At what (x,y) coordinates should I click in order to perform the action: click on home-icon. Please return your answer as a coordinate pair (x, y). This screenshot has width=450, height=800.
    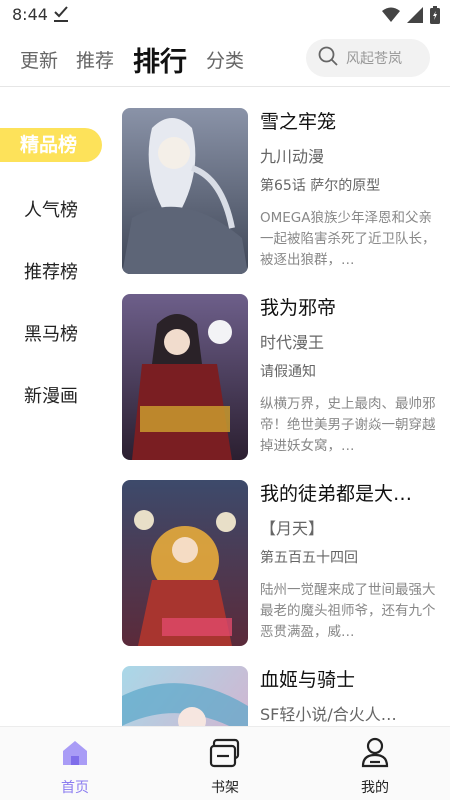
    Looking at the image, I should click on (75, 753).